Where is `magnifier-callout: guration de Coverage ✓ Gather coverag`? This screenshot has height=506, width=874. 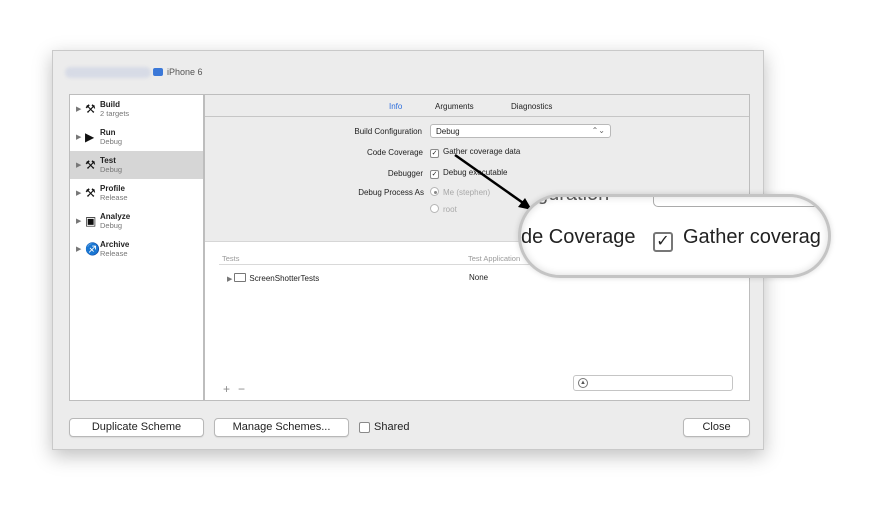
magnifier-callout: guration de Coverage ✓ Gather coverag is located at coordinates (674, 236).